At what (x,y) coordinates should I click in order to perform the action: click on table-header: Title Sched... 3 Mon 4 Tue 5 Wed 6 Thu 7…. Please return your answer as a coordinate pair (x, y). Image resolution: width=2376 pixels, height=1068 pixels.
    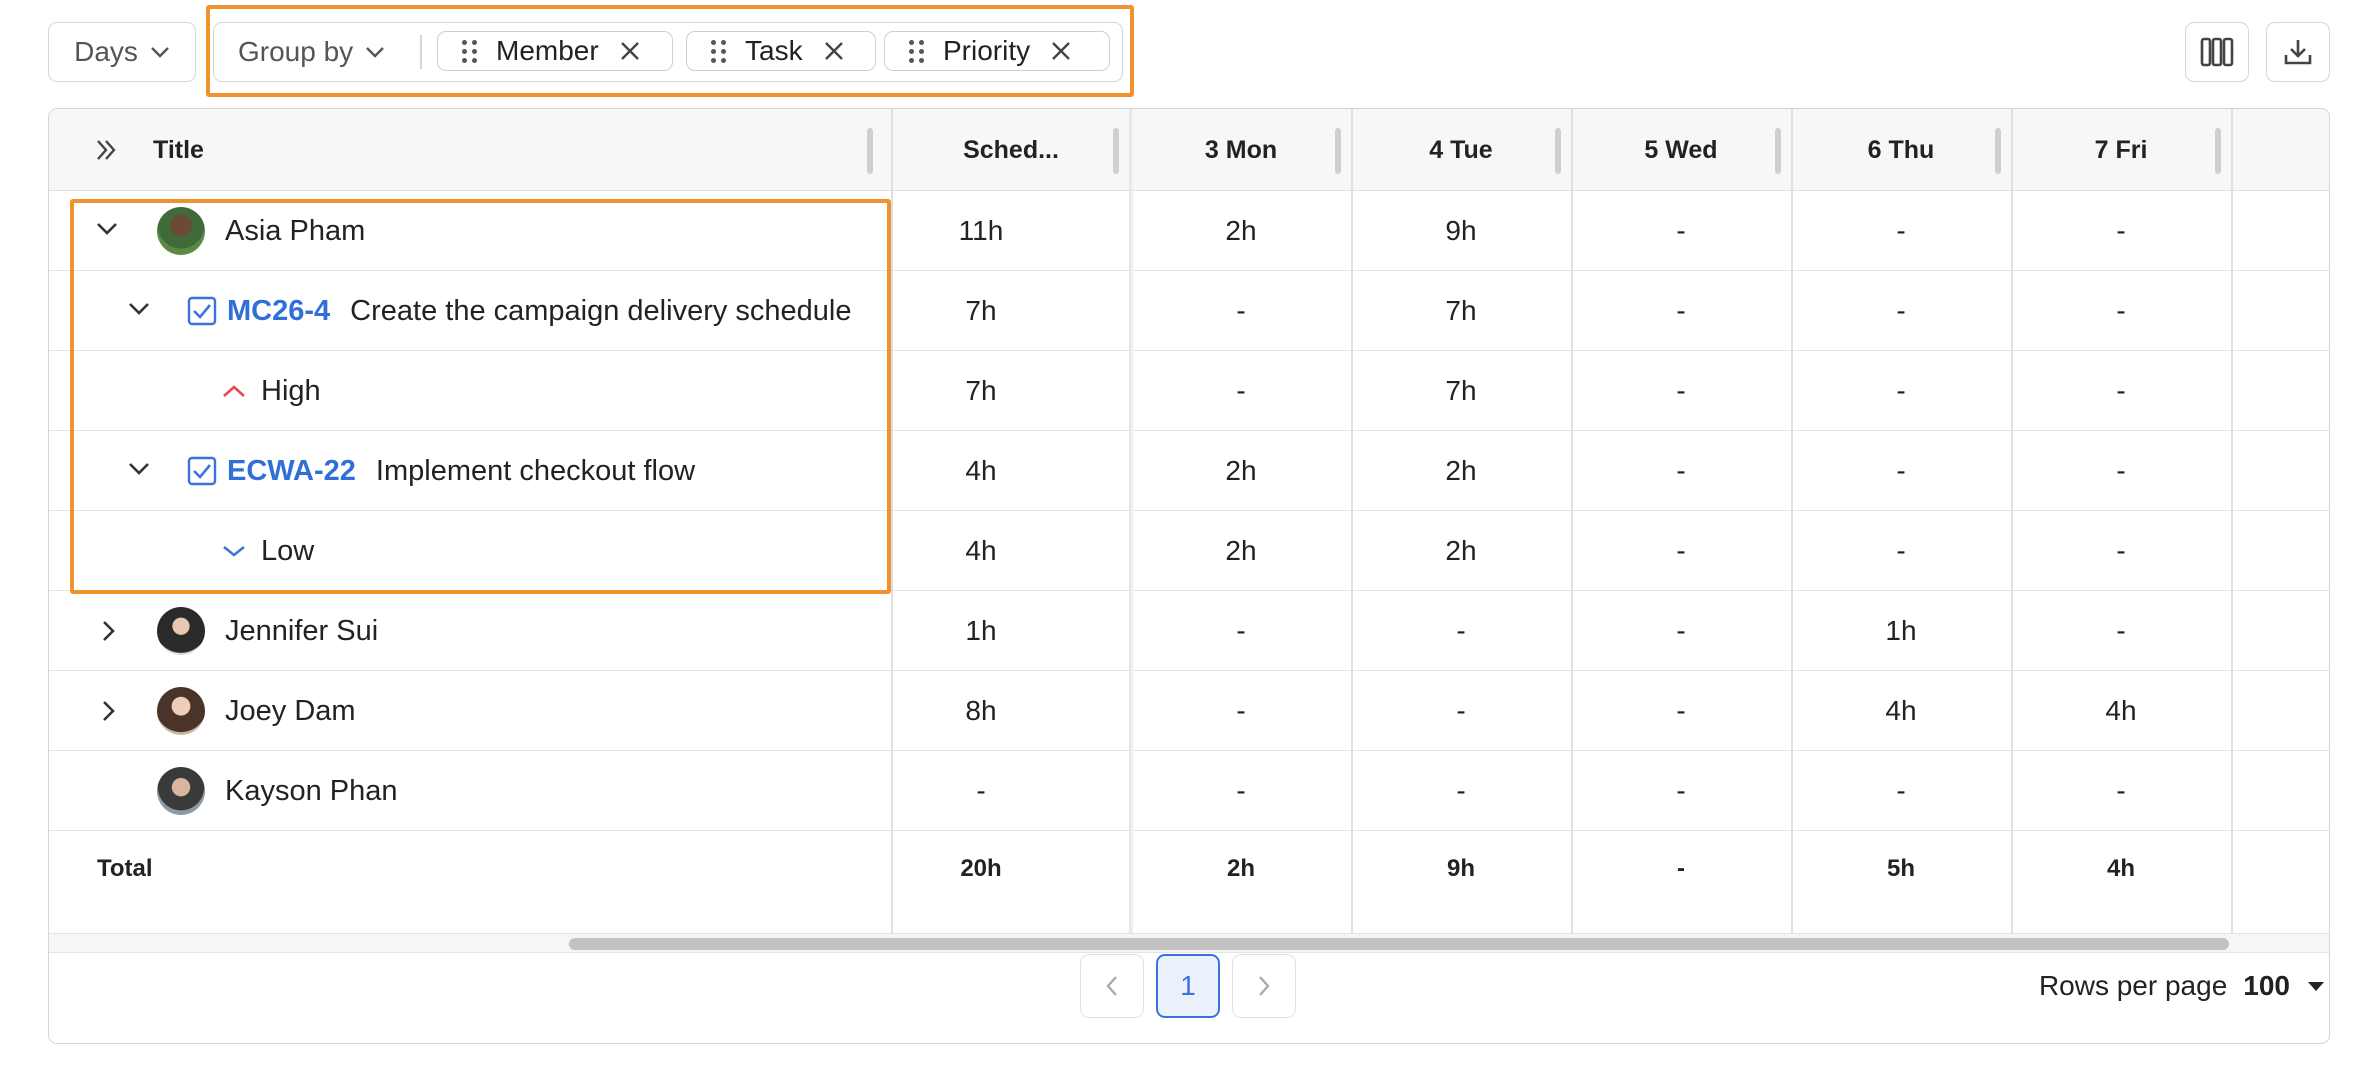
    Looking at the image, I should click on (1189, 150).